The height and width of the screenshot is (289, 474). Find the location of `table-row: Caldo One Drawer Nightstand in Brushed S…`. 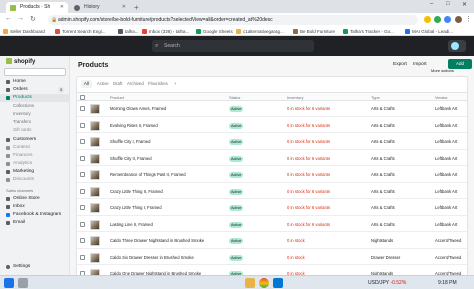

table-row: Caldo One Drawer Nightstand in Brushed S… is located at coordinates (272, 271).